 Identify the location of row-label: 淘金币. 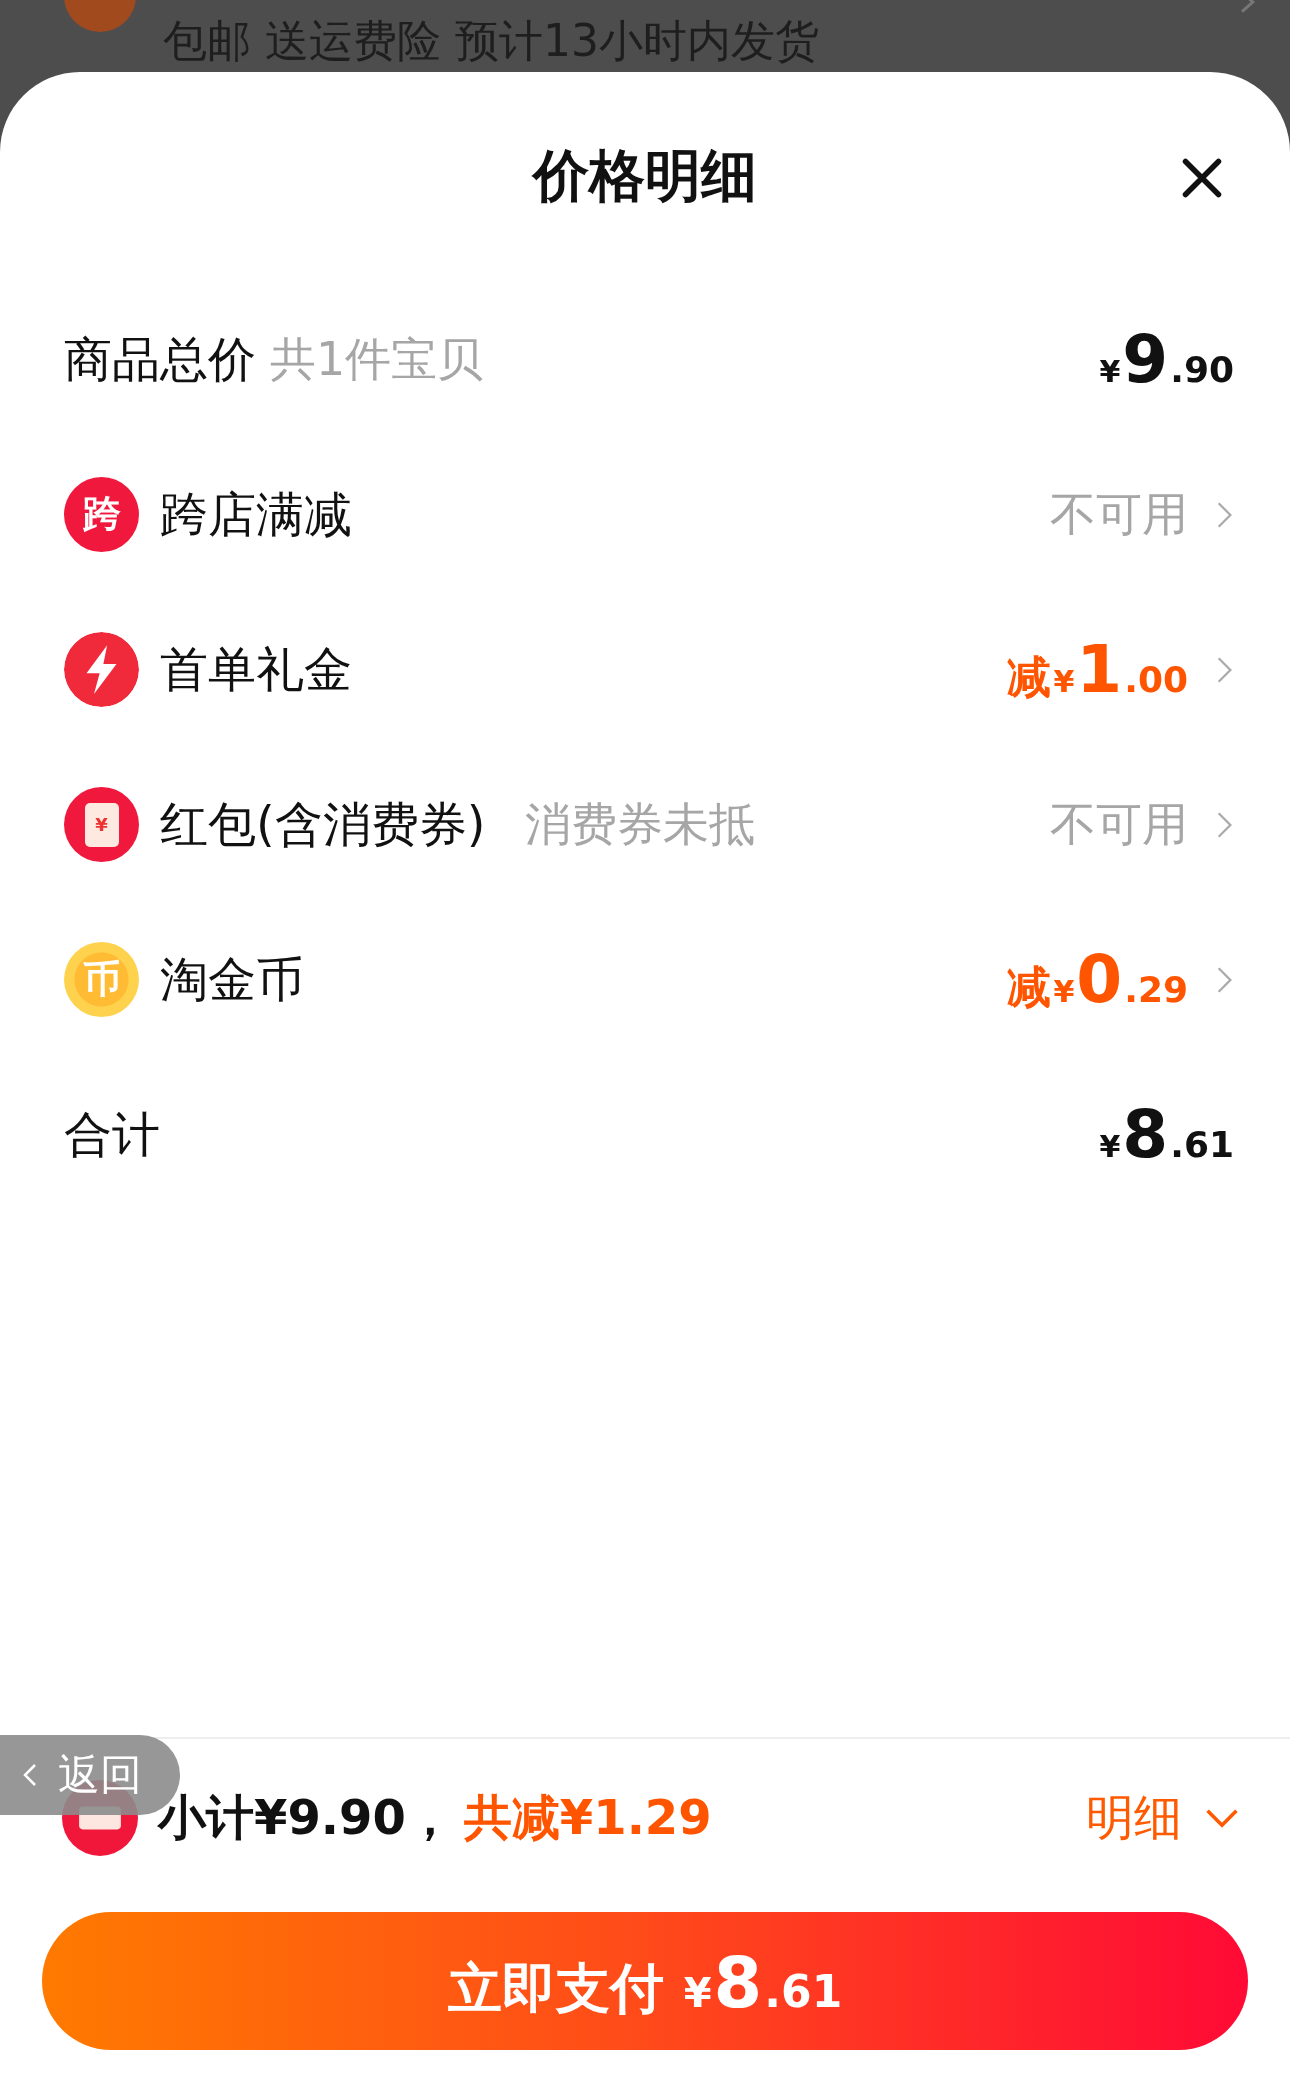
(232, 979).